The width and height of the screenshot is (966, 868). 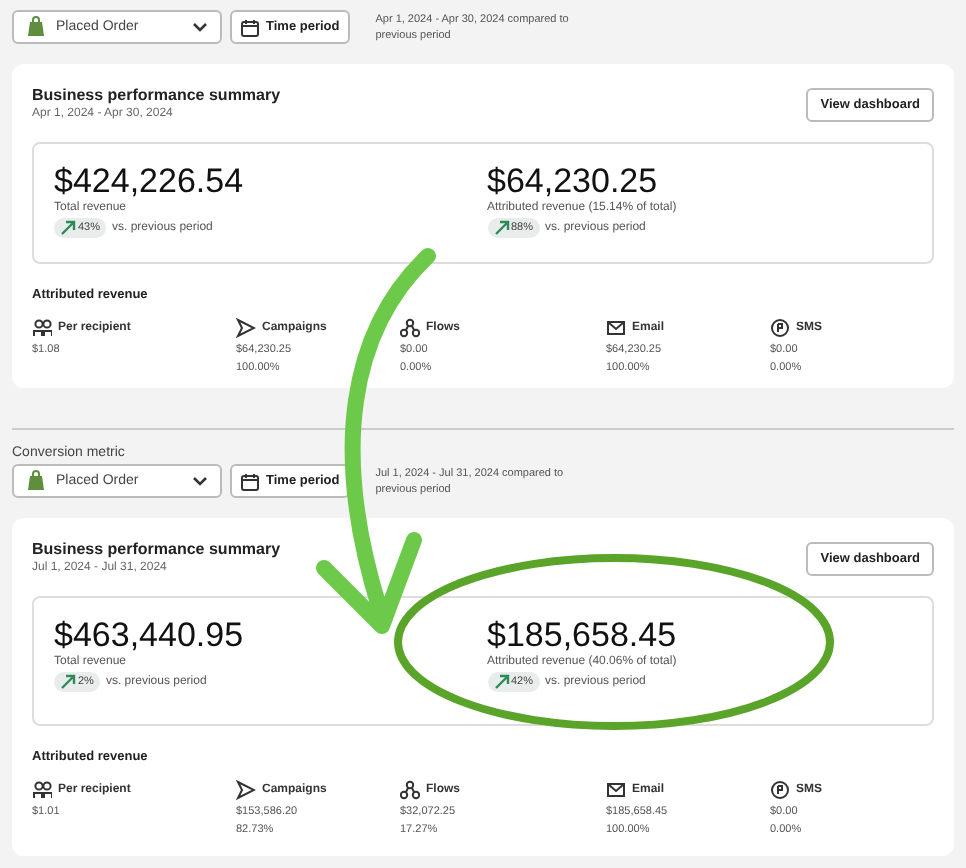 I want to click on revenue-value: $185,658.45, so click(x=583, y=636).